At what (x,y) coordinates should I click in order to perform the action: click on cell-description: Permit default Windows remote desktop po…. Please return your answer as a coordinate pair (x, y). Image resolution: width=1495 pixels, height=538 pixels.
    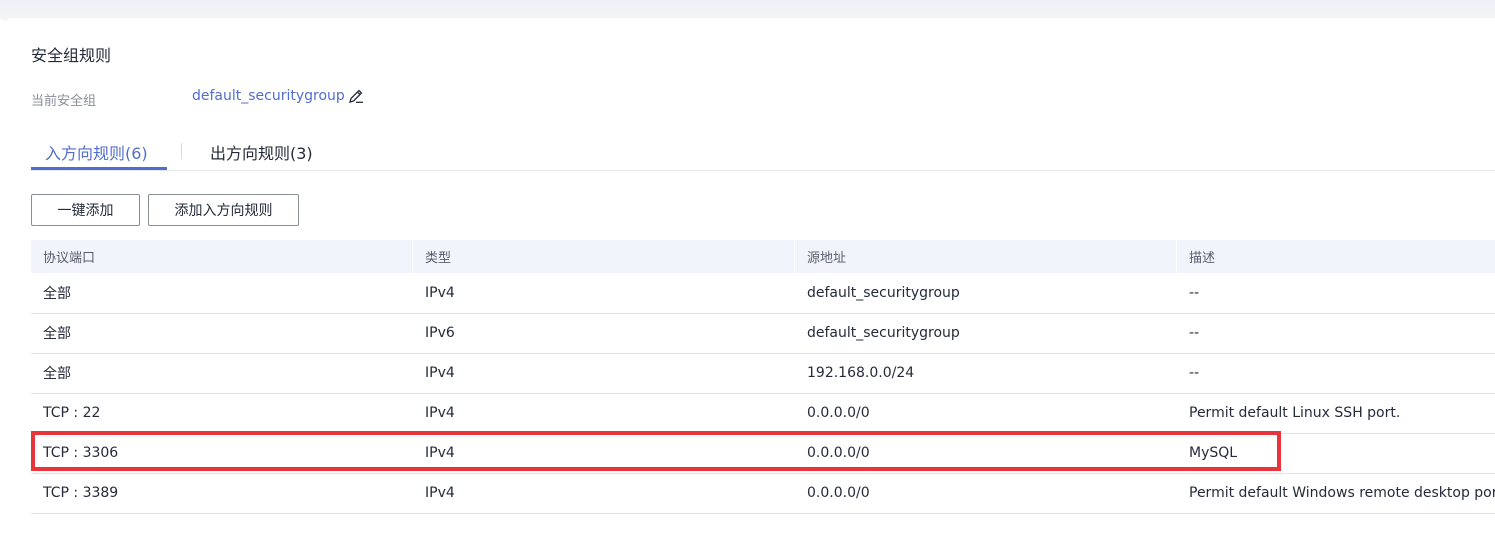
    Looking at the image, I should click on (1342, 493).